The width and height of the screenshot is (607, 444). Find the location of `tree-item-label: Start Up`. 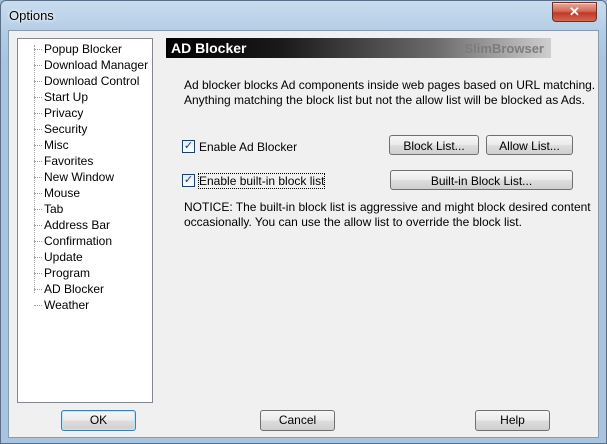

tree-item-label: Start Up is located at coordinates (66, 97).